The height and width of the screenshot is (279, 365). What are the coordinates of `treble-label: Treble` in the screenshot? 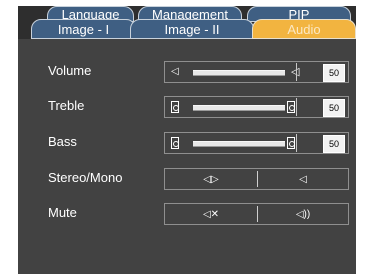 It's located at (66, 105).